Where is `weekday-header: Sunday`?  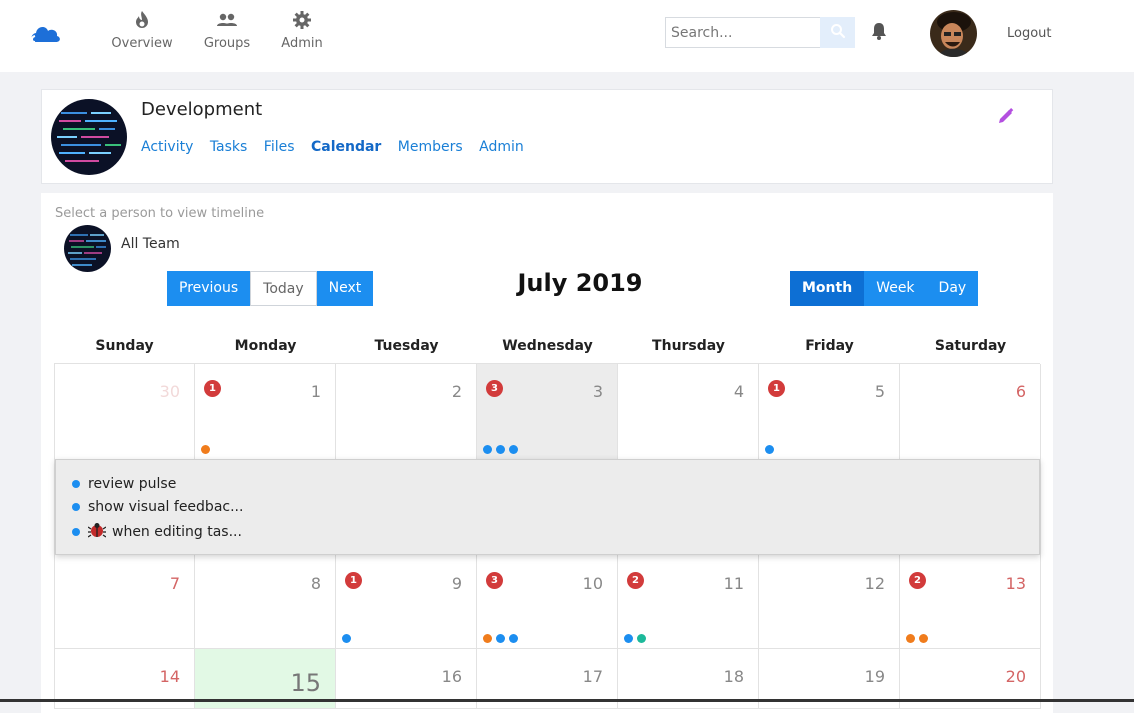 weekday-header: Sunday is located at coordinates (124, 346).